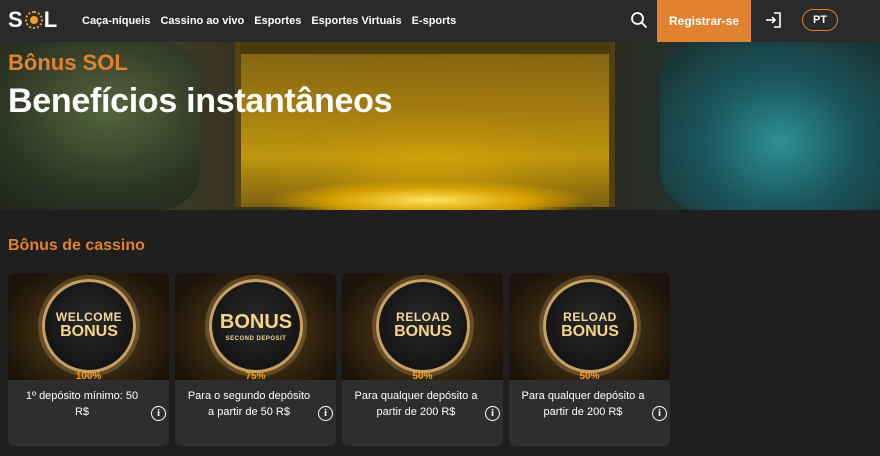  Describe the element at coordinates (88, 376) in the screenshot. I see `bonus-percent: 100%` at that location.